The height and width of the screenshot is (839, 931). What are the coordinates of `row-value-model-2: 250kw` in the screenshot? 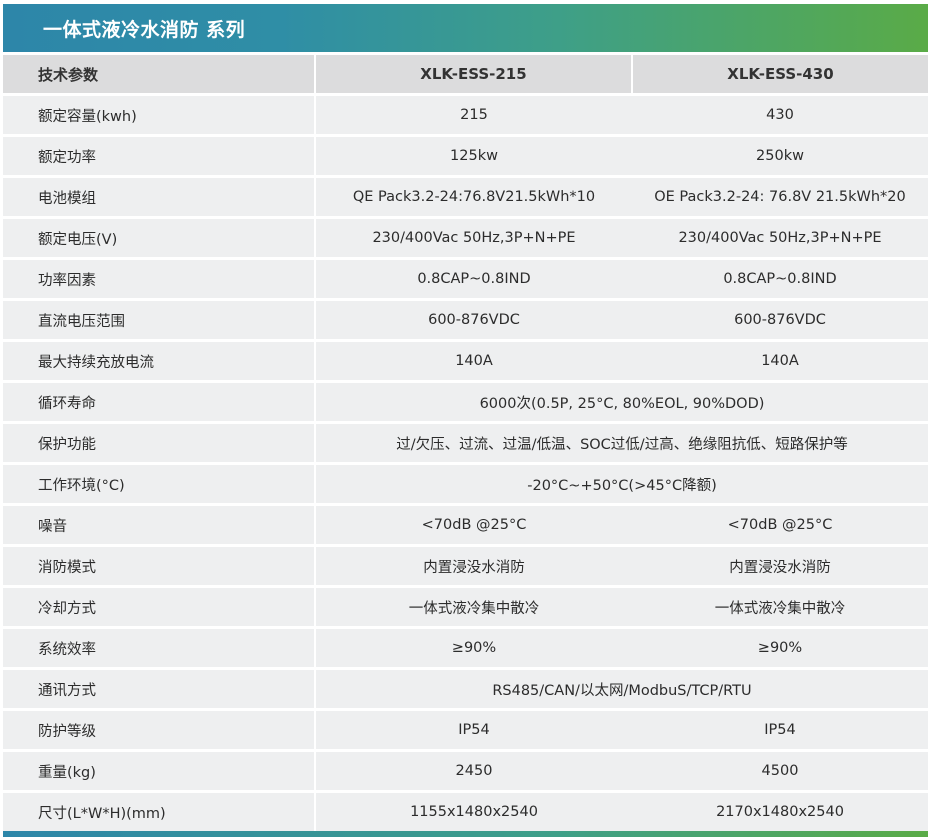 It's located at (780, 155).